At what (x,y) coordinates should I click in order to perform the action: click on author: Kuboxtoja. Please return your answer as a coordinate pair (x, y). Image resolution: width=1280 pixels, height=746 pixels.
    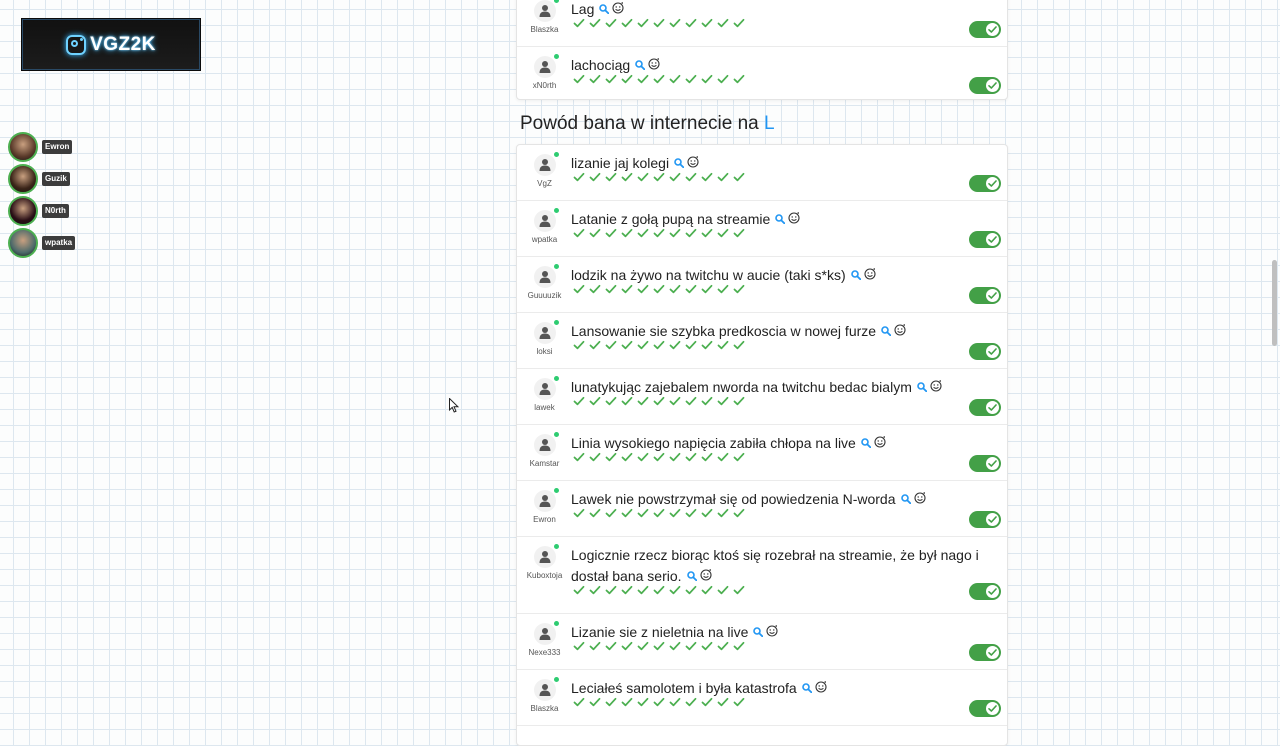
    Looking at the image, I should click on (544, 562).